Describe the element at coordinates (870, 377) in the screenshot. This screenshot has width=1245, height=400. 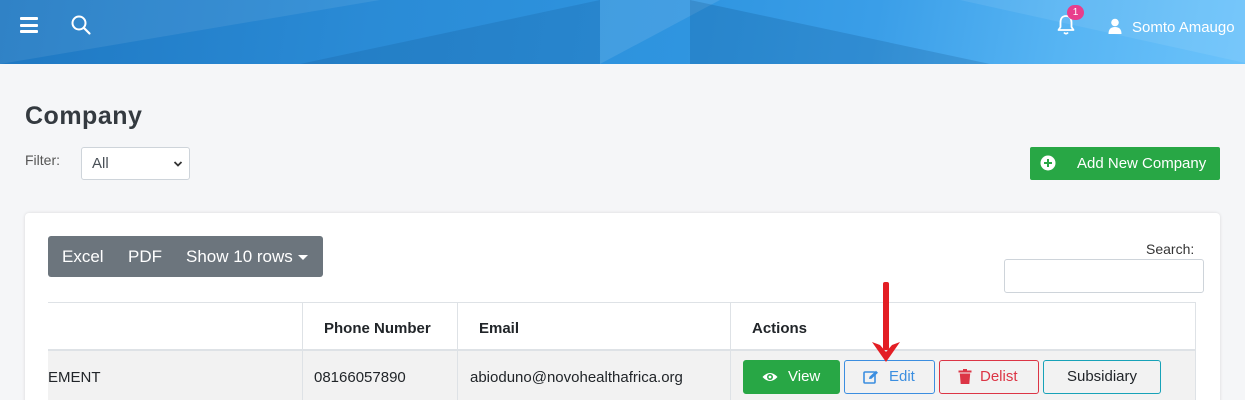
I see `edit-icon` at that location.